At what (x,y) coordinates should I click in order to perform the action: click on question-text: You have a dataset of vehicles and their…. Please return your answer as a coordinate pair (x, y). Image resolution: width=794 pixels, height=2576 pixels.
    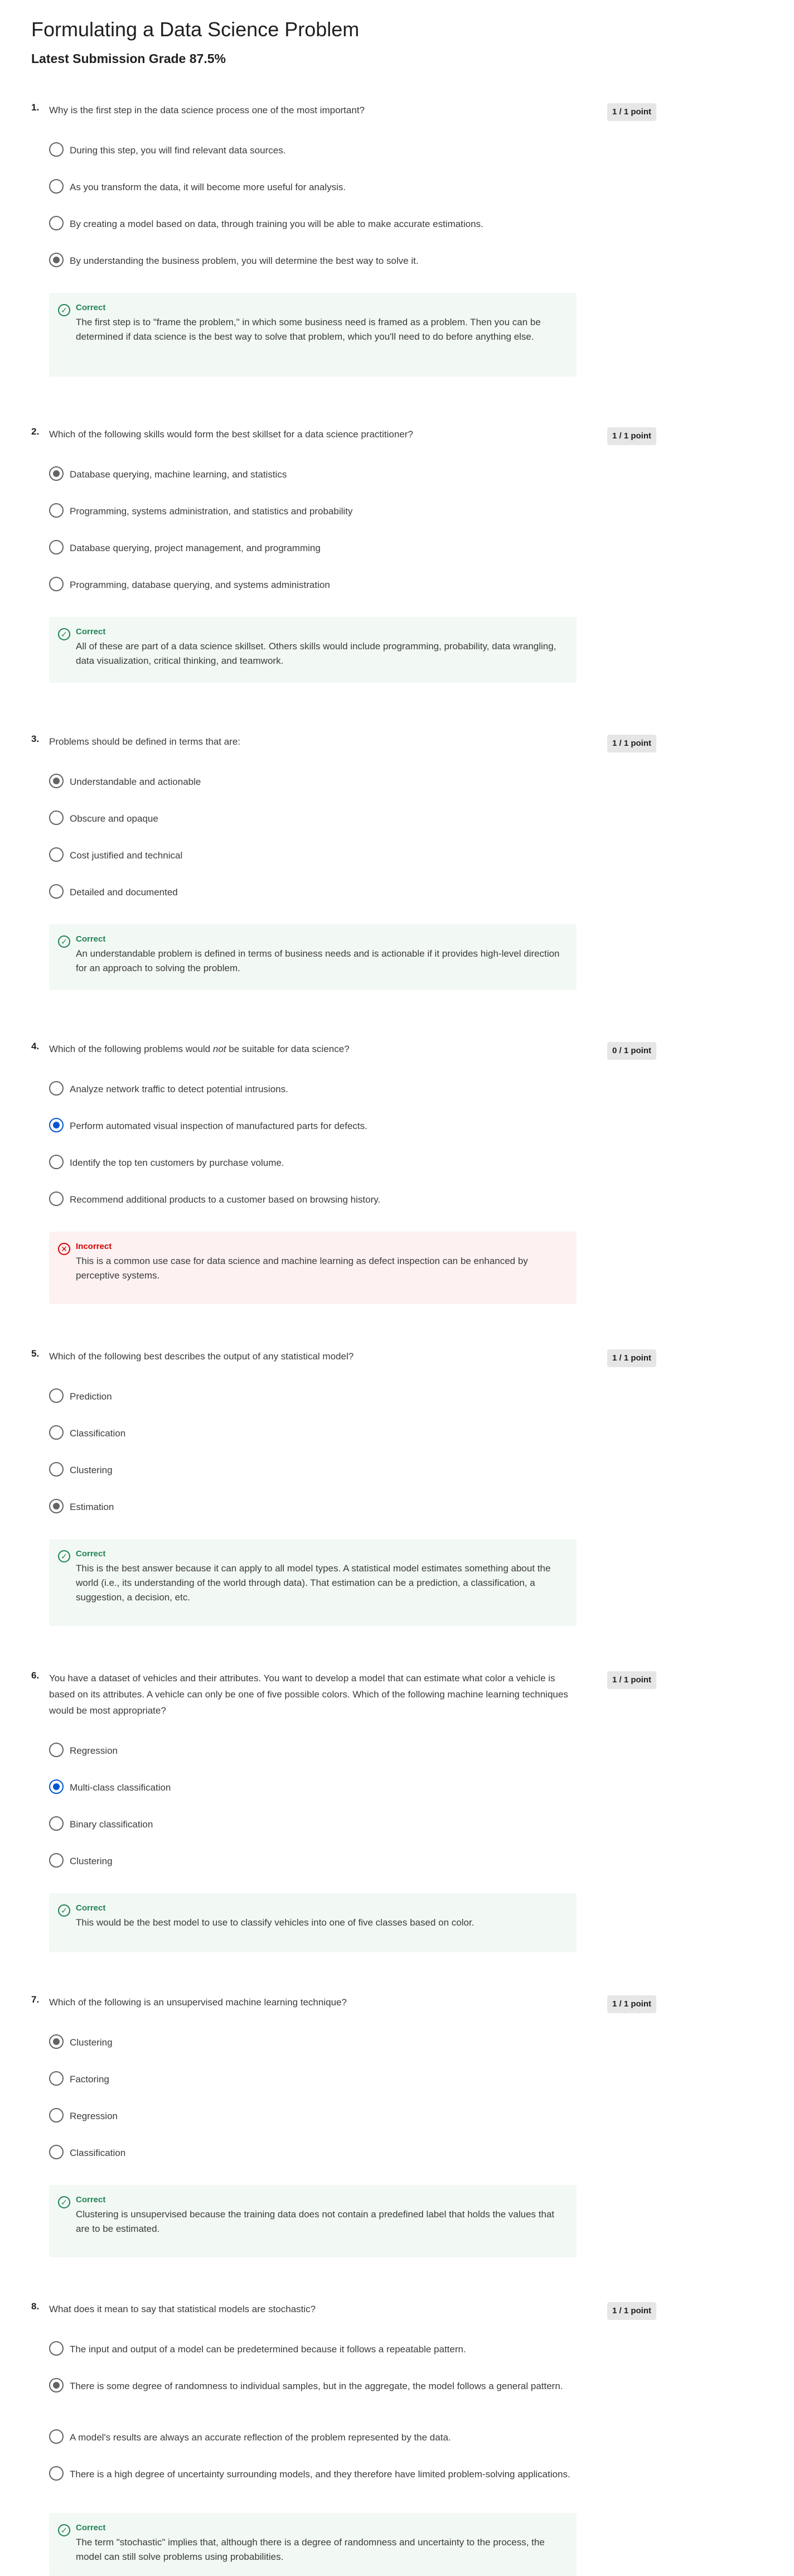
    Looking at the image, I should click on (308, 1694).